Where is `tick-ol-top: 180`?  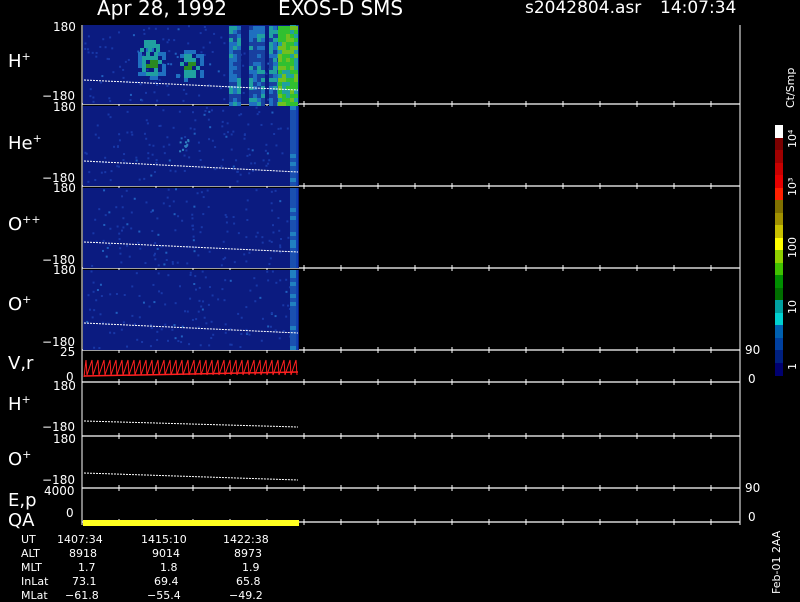
tick-ol-top: 180 is located at coordinates (64, 439).